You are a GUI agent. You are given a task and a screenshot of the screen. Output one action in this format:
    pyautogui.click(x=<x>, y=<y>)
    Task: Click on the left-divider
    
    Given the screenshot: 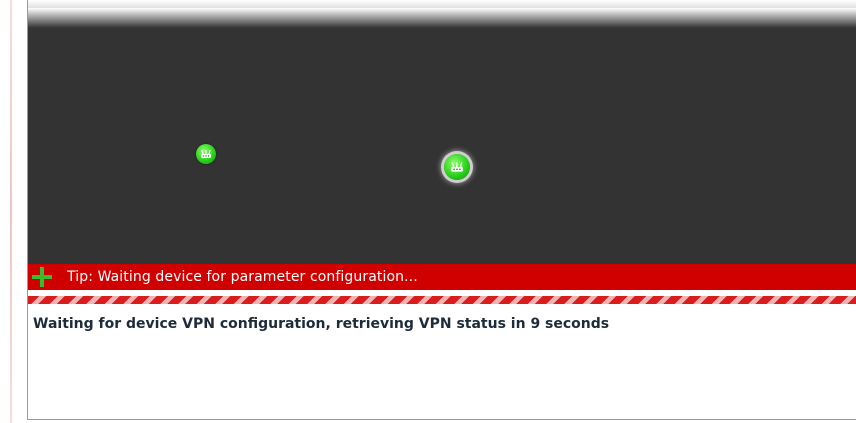 What is the action you would take?
    pyautogui.click(x=11, y=211)
    